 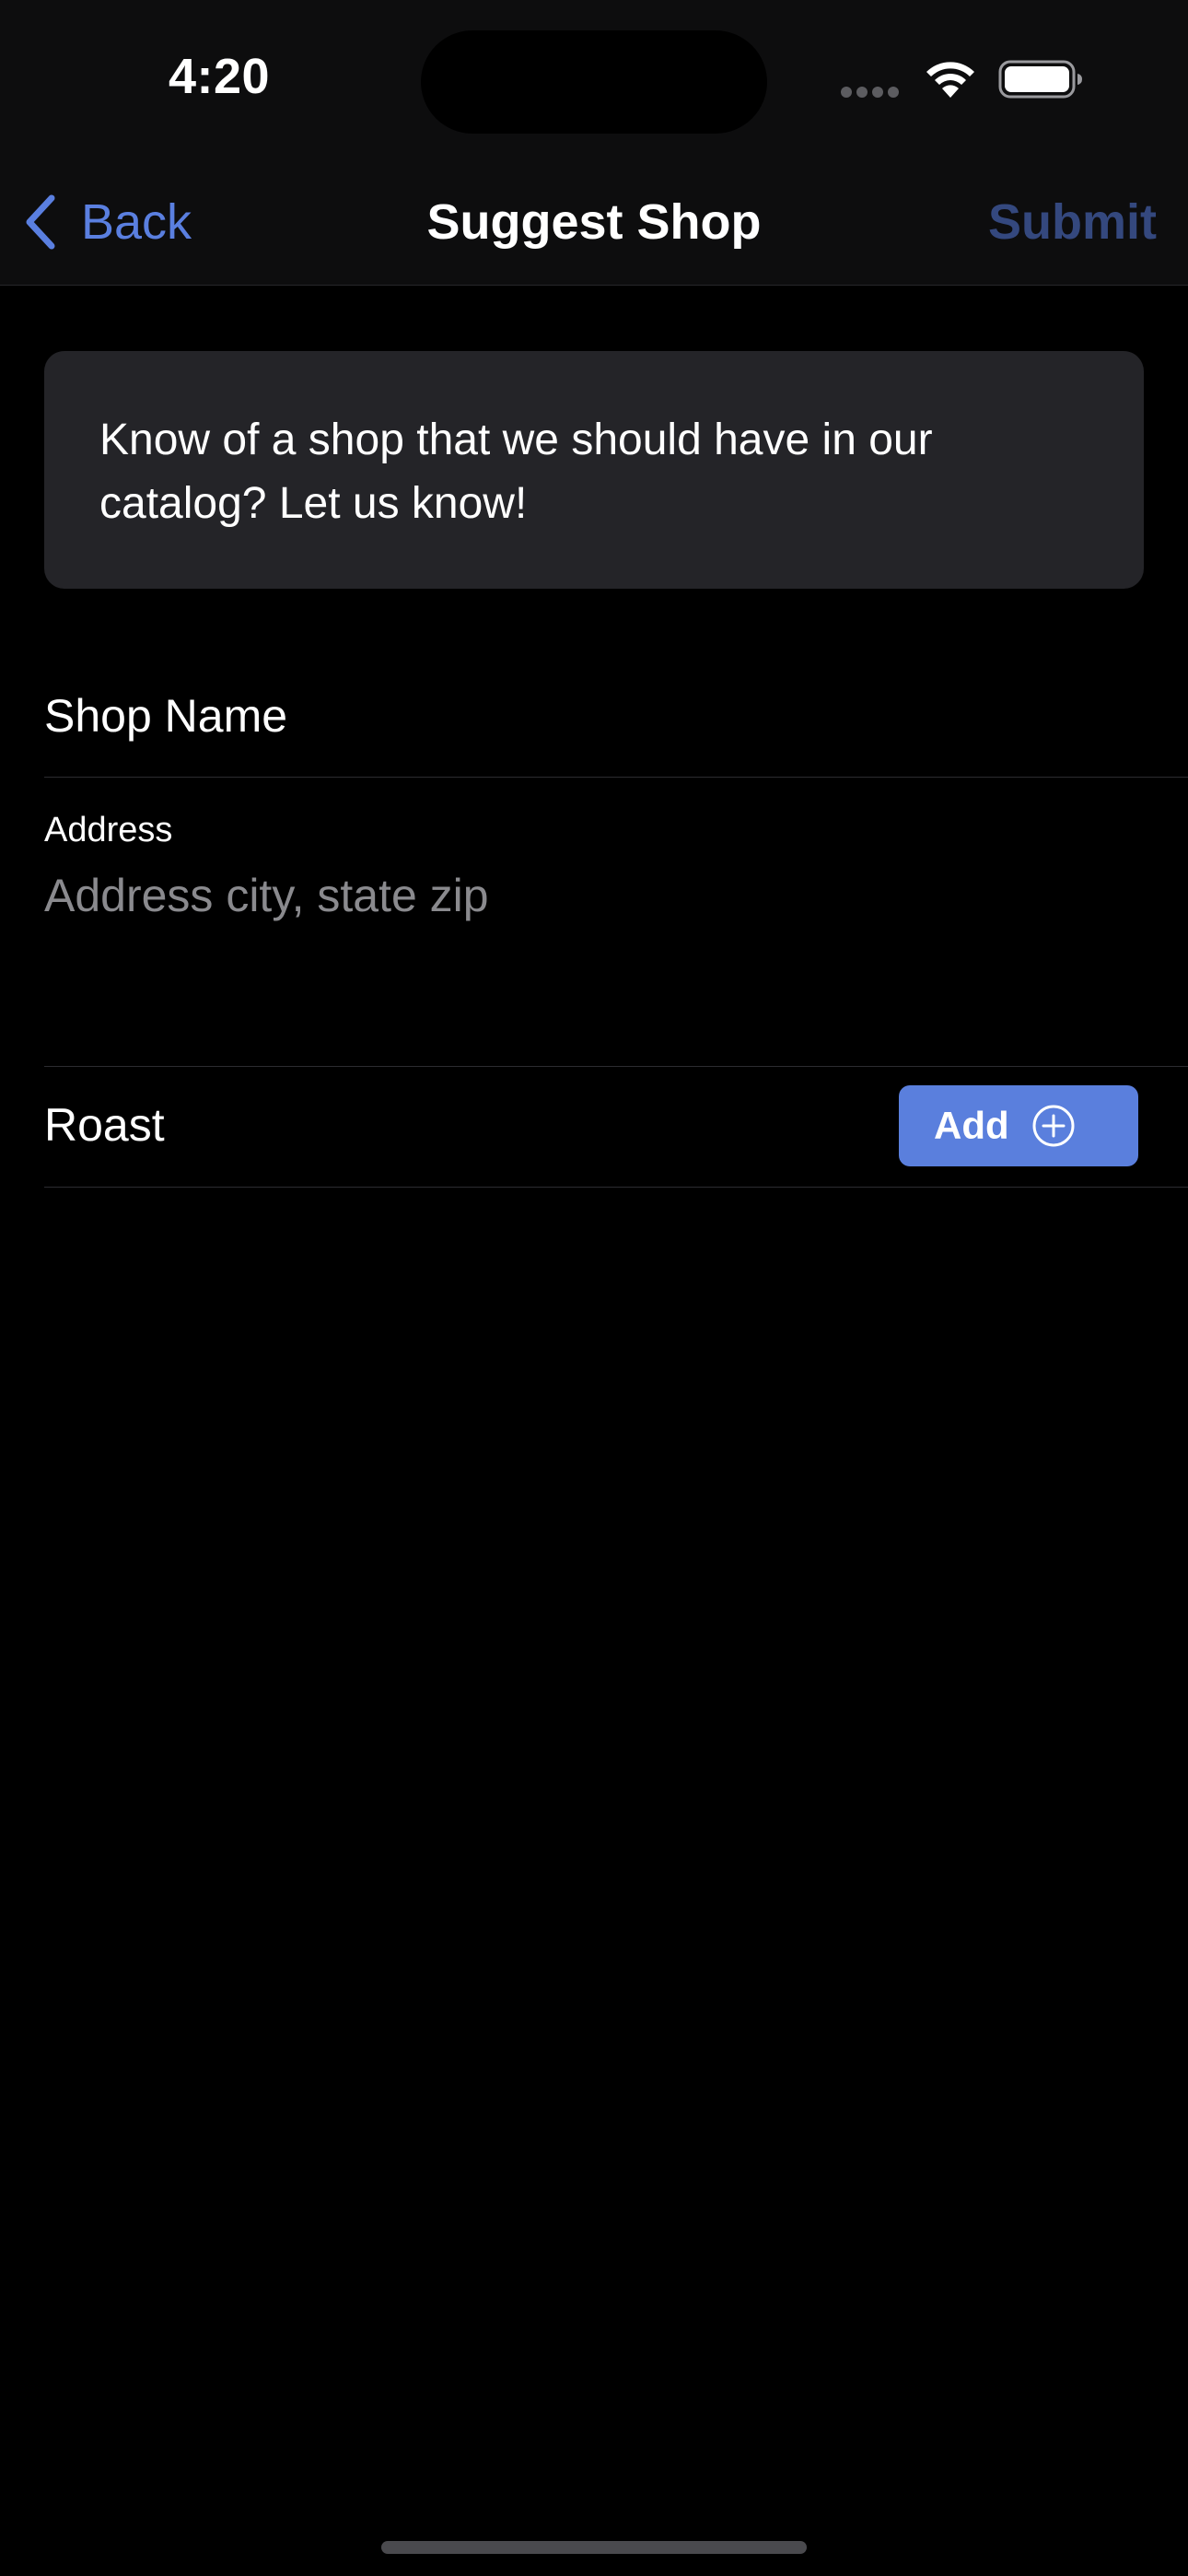 I want to click on plus-circle-icon, so click(x=1053, y=1126).